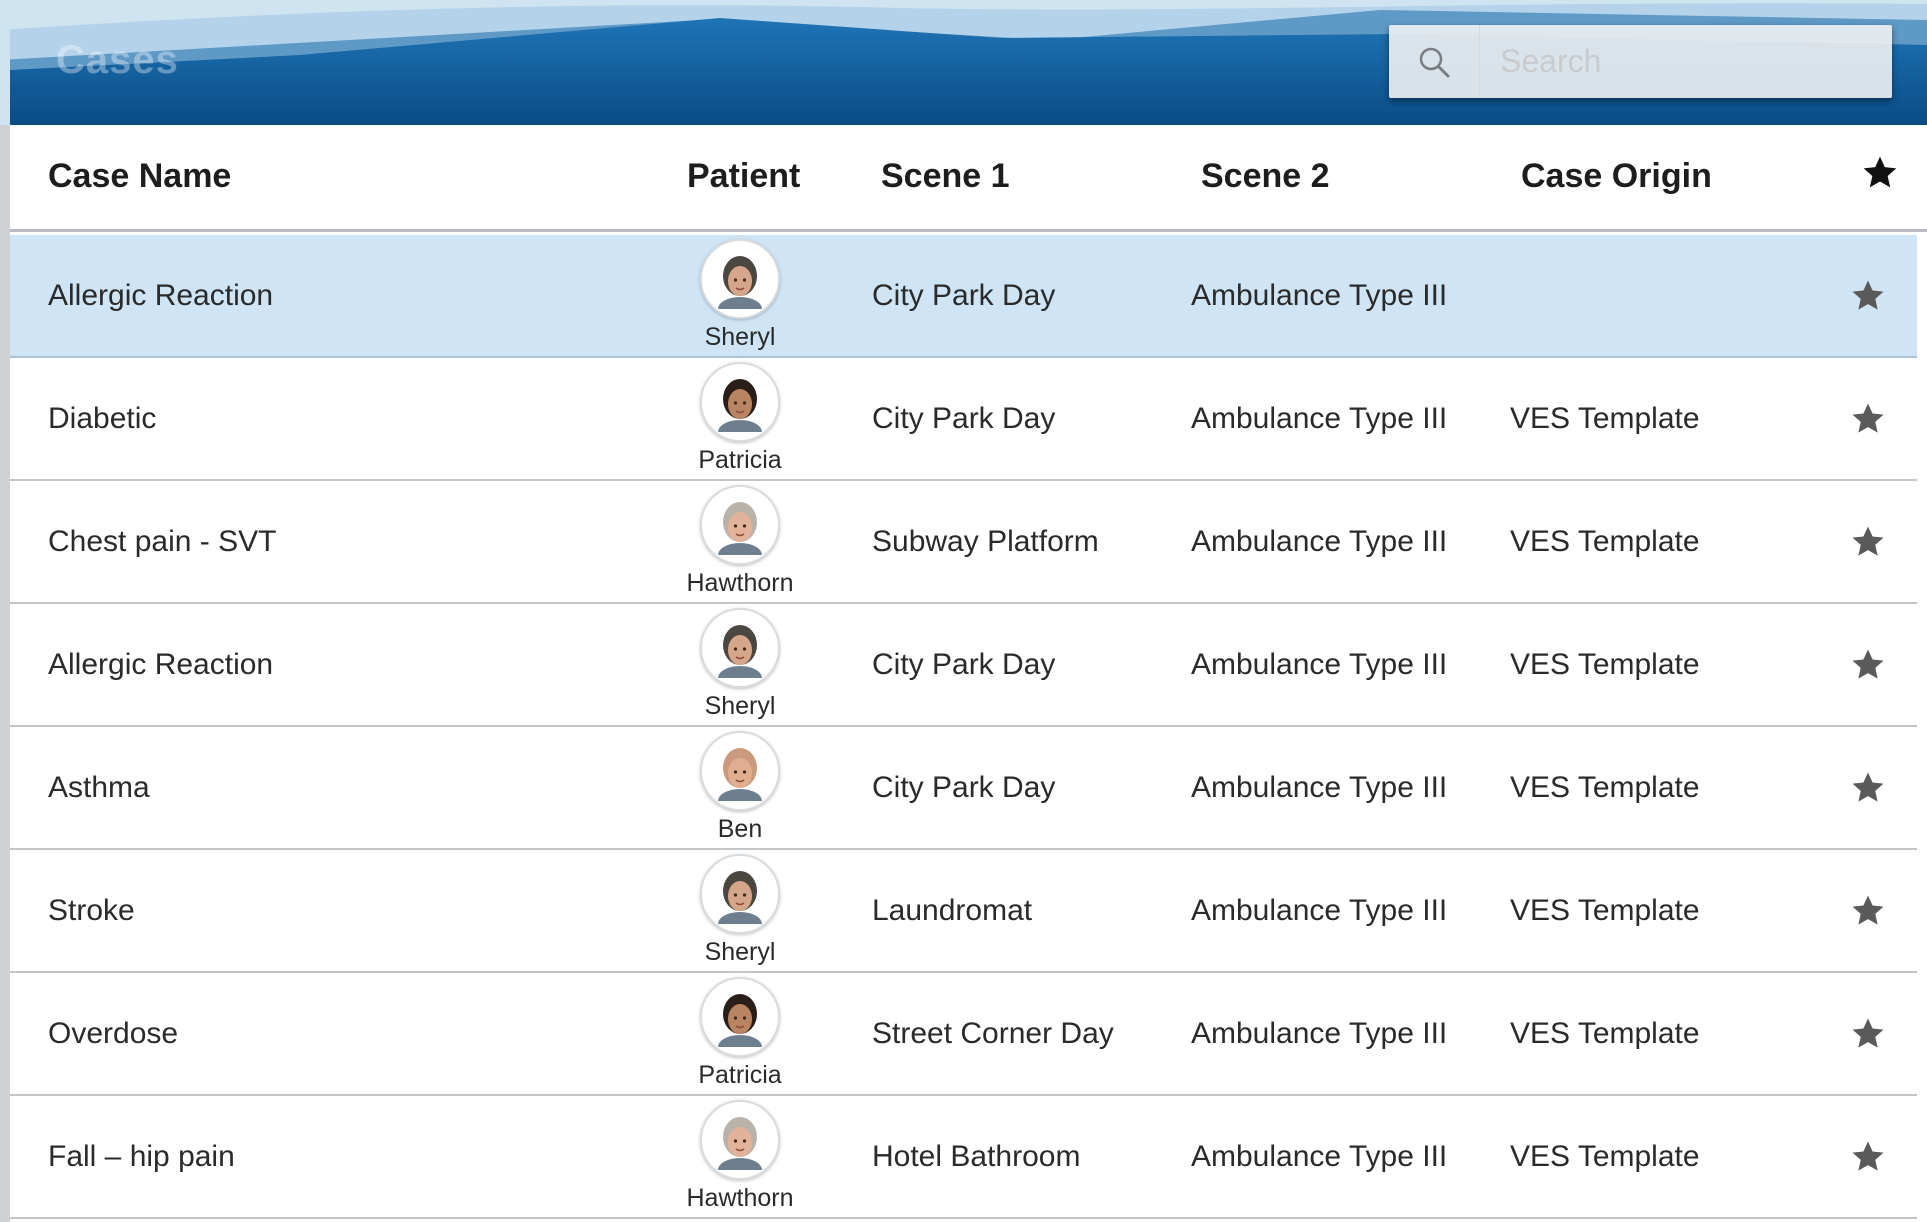 The image size is (1927, 1222). Describe the element at coordinates (963, 62) in the screenshot. I see `header-bar: Cases` at that location.